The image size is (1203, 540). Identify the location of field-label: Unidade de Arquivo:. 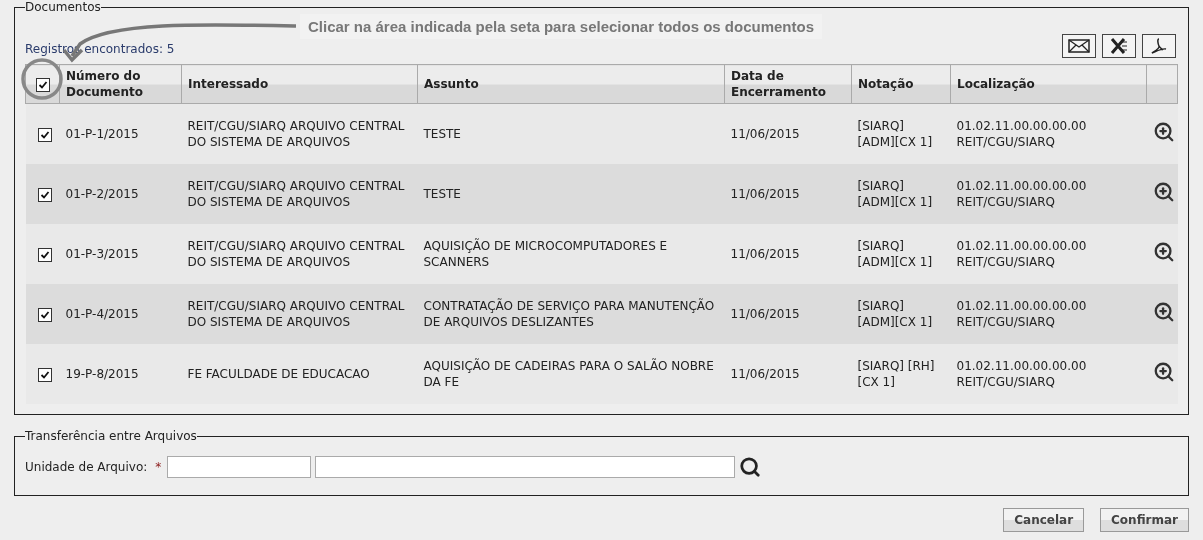
(86, 467).